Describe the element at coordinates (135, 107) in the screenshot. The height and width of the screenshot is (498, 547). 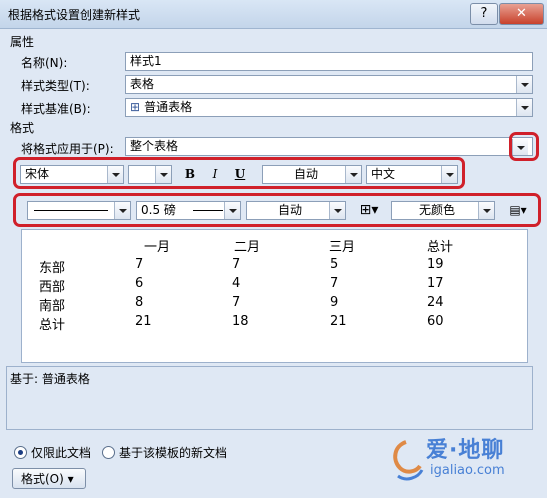
I see `table-icon: ⊞` at that location.